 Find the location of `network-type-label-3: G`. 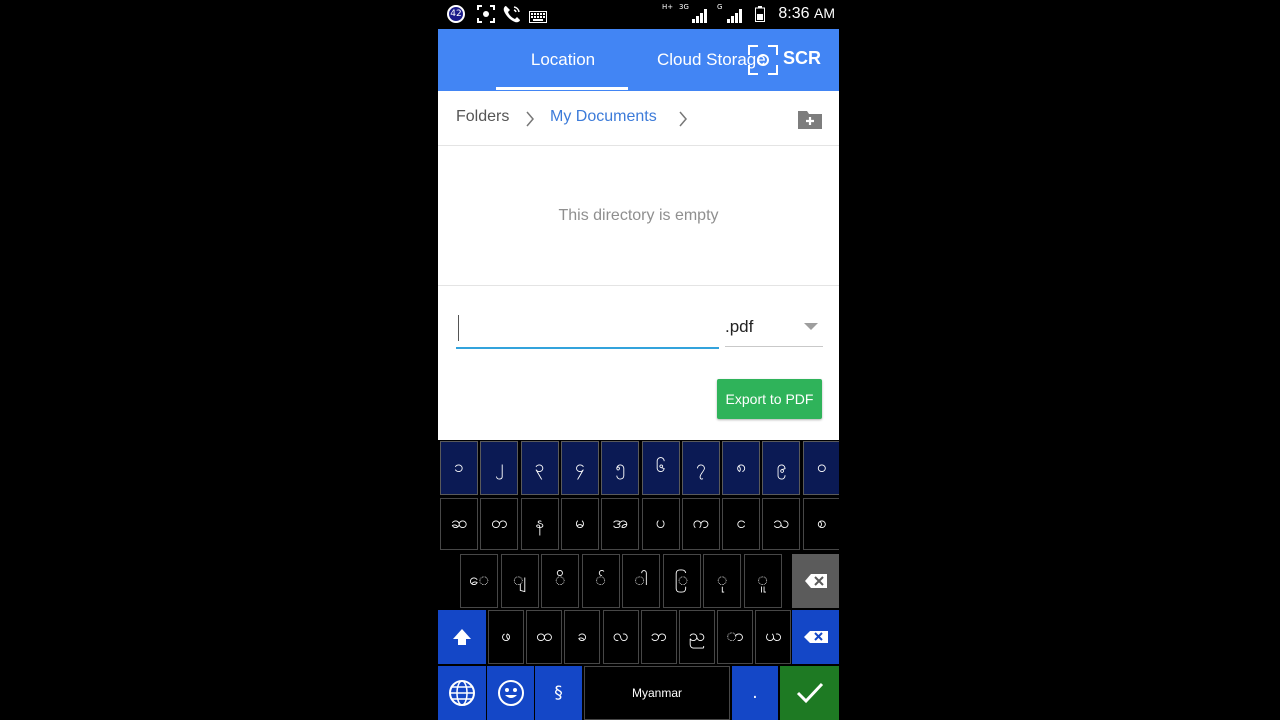

network-type-label-3: G is located at coordinates (720, 7).